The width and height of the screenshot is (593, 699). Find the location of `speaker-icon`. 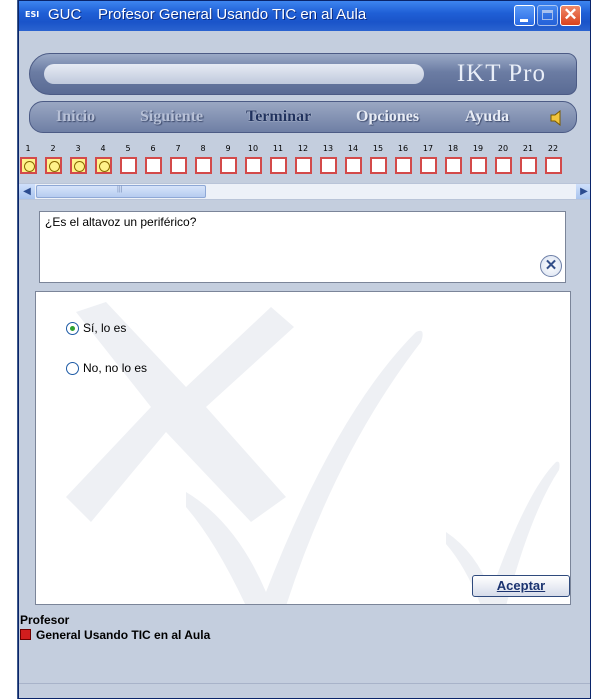

speaker-icon is located at coordinates (557, 118).